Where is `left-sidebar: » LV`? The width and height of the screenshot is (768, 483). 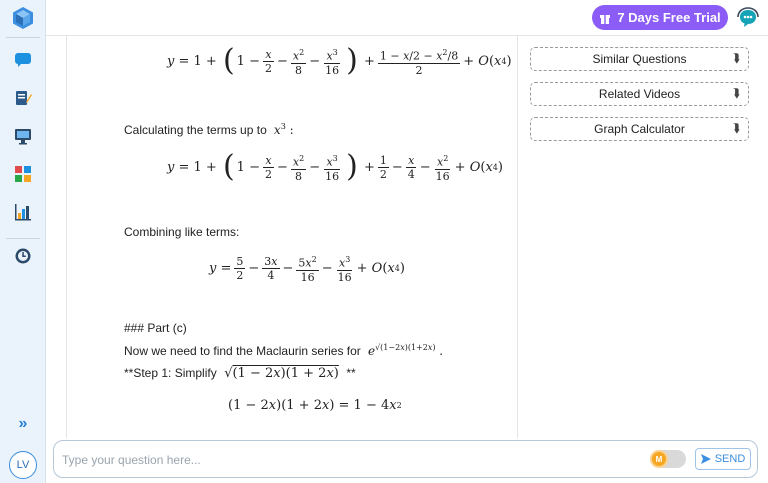 left-sidebar: » LV is located at coordinates (23, 241).